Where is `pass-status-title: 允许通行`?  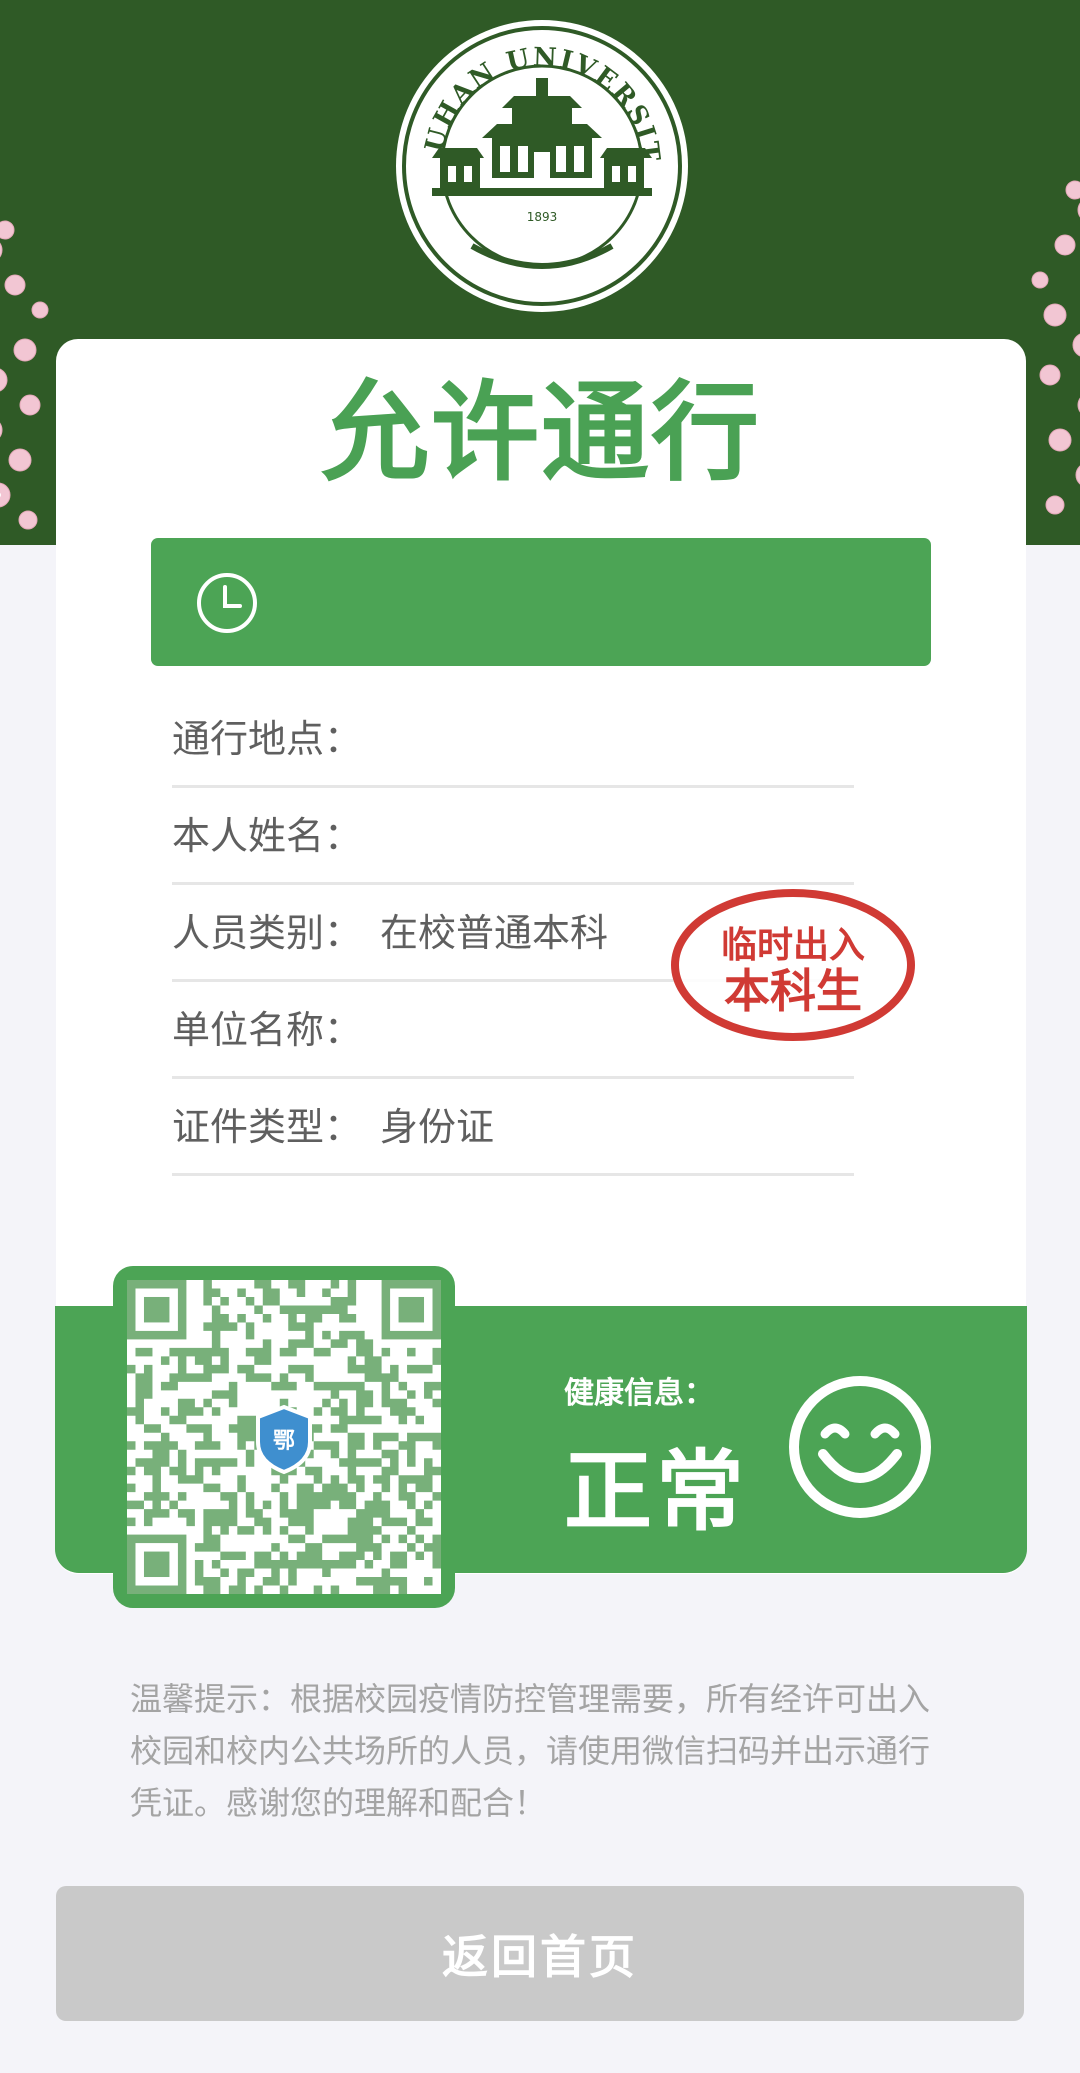 pass-status-title: 允许通行 is located at coordinates (540, 433).